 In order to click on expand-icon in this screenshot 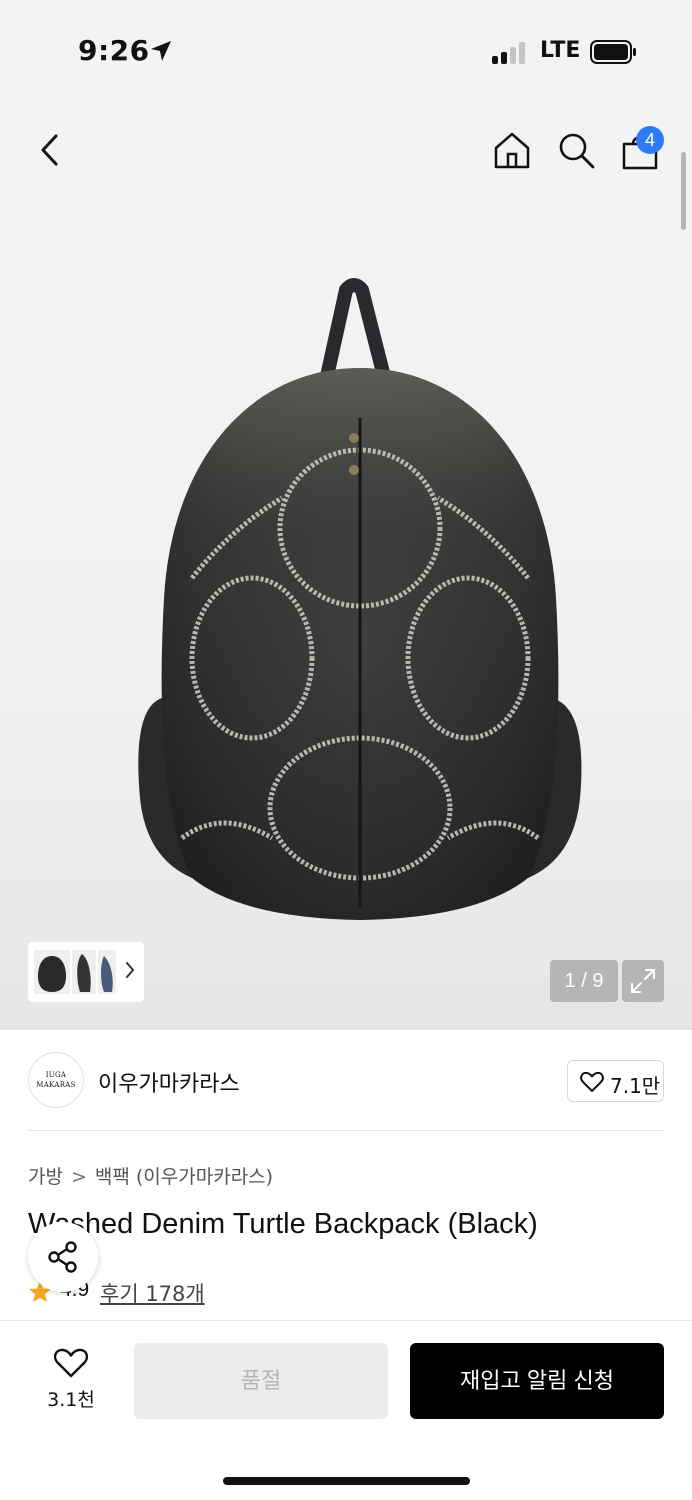, I will do `click(643, 981)`.